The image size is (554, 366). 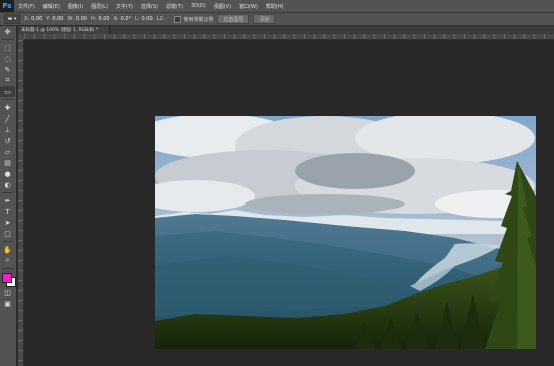 I want to click on menu-3d: 3D(D), so click(x=198, y=6).